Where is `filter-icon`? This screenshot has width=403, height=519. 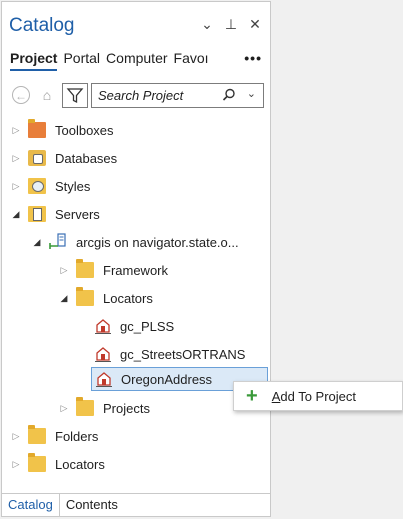 filter-icon is located at coordinates (75, 96).